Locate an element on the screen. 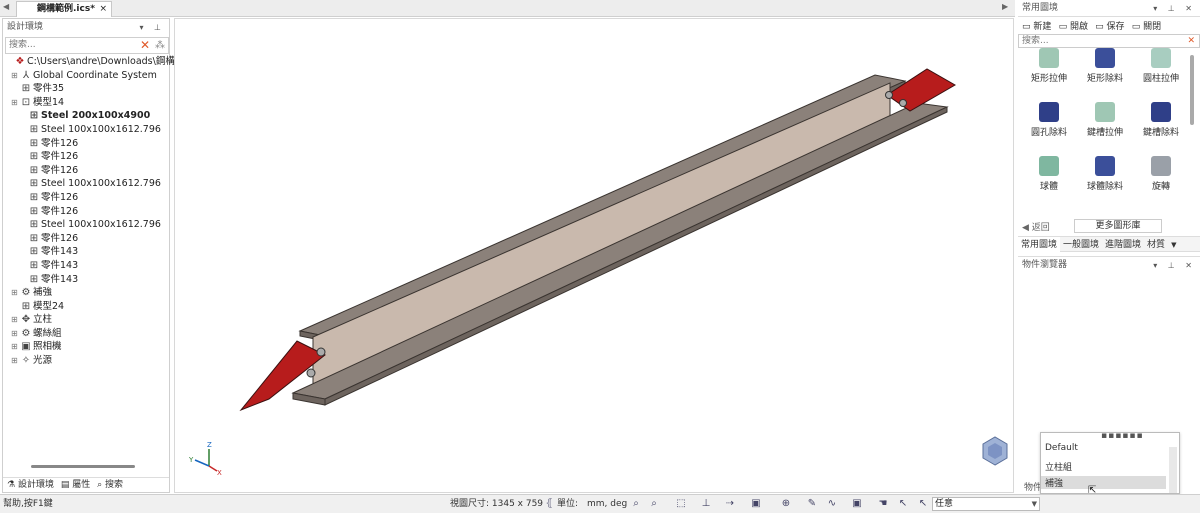 Image resolution: width=1200 pixels, height=513 pixels. tab-shape-library: 一般圖境 is located at coordinates (1081, 245).